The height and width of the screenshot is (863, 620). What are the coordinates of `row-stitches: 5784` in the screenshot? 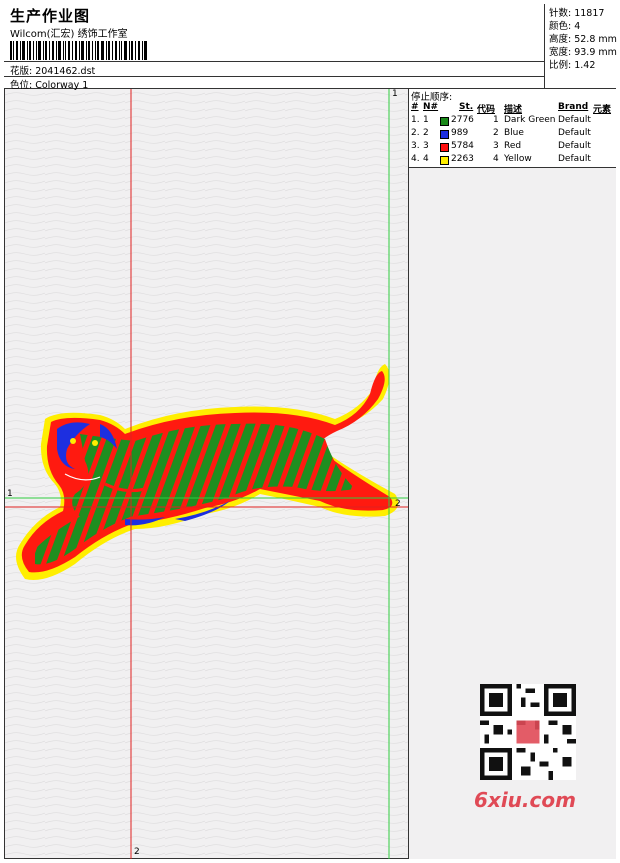 It's located at (462, 146).